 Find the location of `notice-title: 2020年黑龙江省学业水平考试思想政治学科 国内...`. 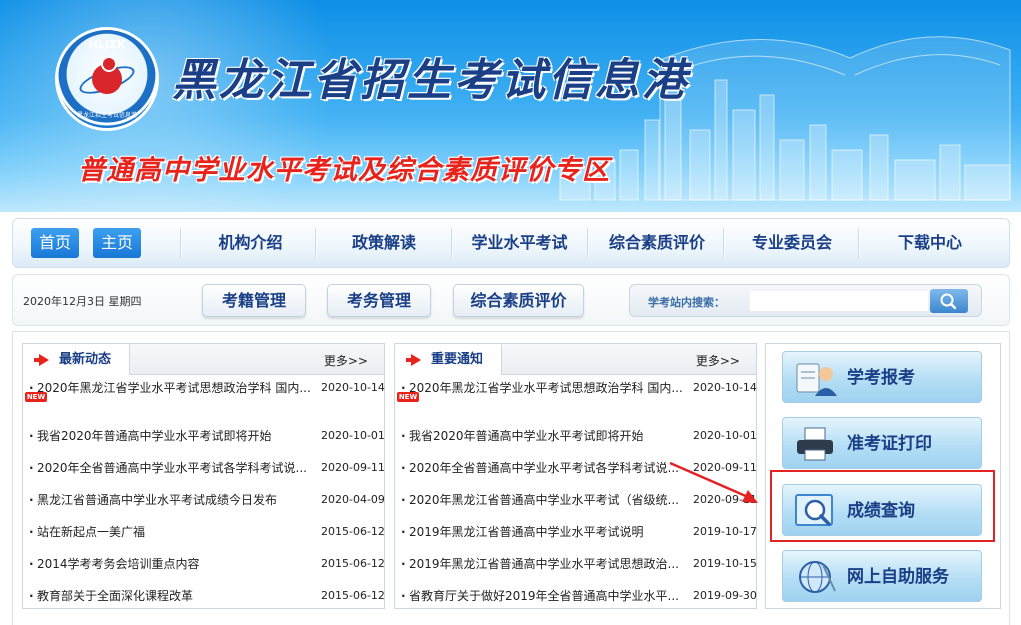

notice-title: 2020年黑龙江省学业水平考试思想政治学科 国内... is located at coordinates (548, 388).